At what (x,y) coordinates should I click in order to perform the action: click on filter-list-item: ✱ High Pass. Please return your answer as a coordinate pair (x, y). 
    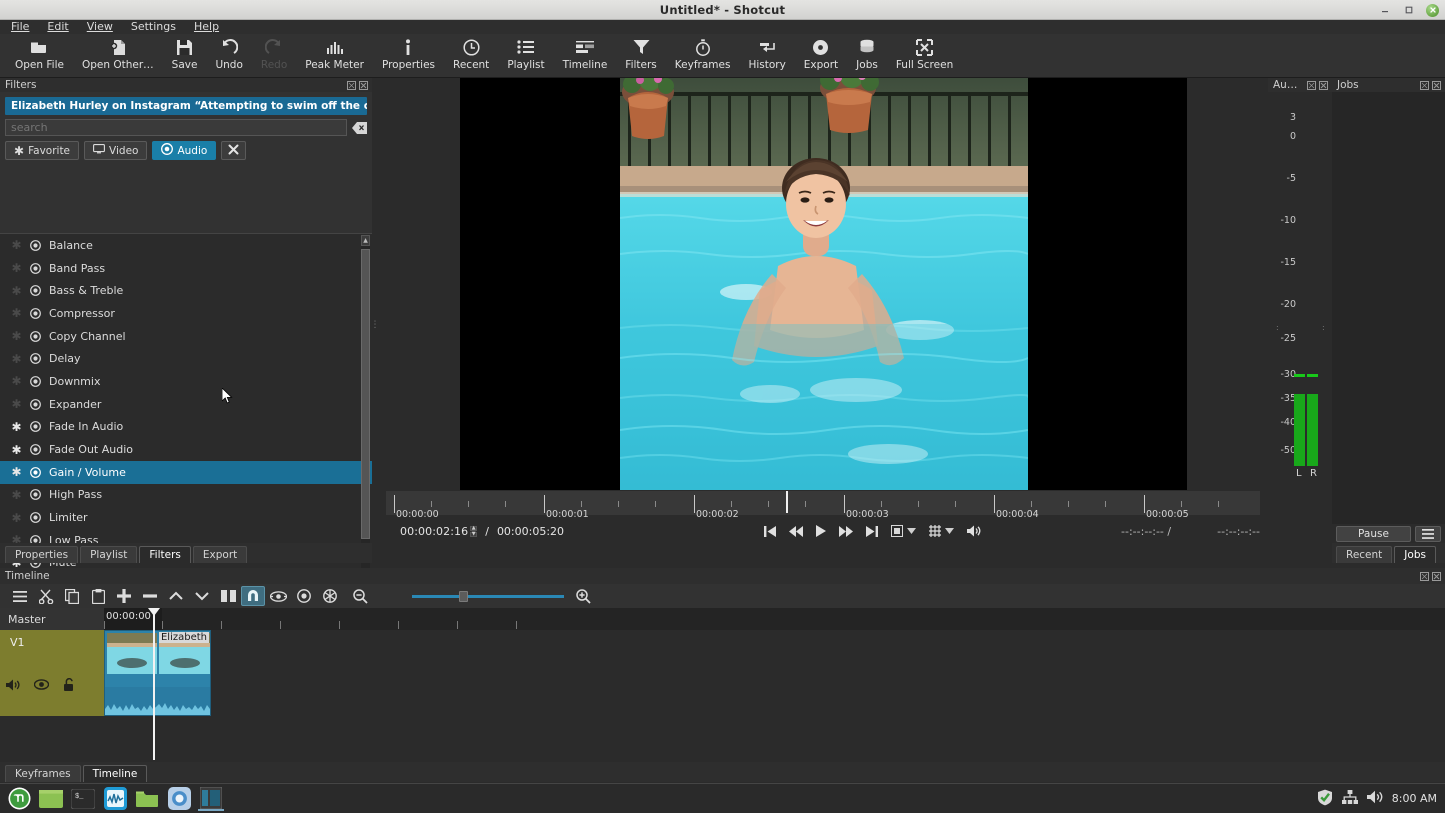
    Looking at the image, I should click on (186, 495).